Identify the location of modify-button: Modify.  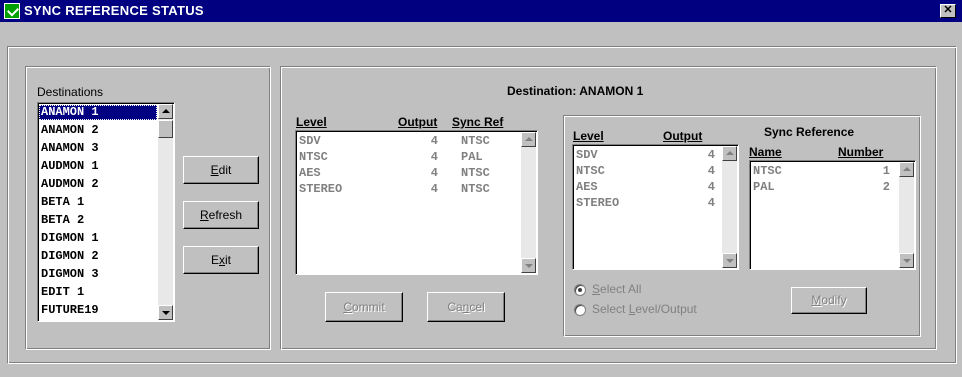
(829, 300).